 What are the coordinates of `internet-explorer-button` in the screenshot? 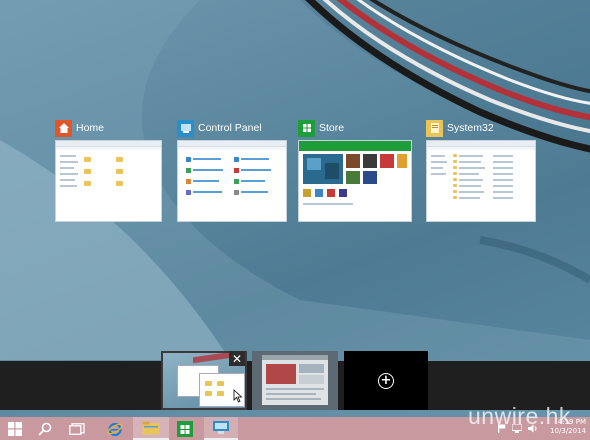 It's located at (115, 428).